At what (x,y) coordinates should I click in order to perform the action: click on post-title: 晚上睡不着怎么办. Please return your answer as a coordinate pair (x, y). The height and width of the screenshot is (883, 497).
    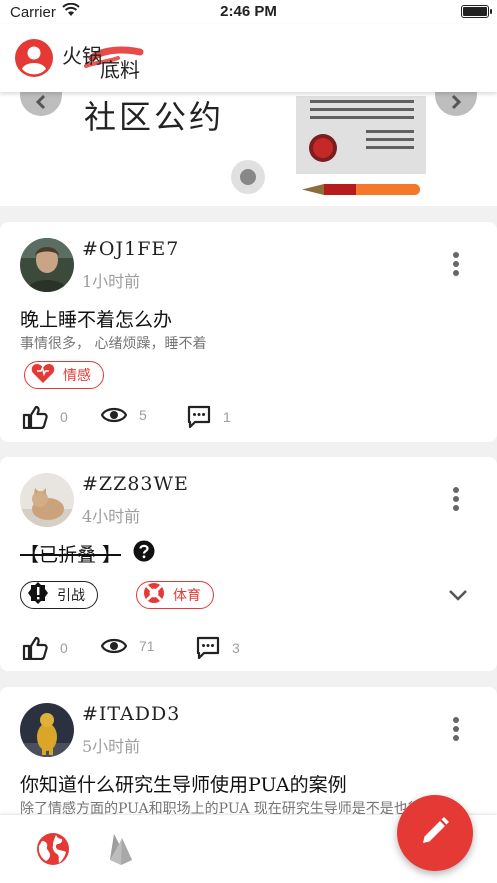
    Looking at the image, I should click on (96, 318).